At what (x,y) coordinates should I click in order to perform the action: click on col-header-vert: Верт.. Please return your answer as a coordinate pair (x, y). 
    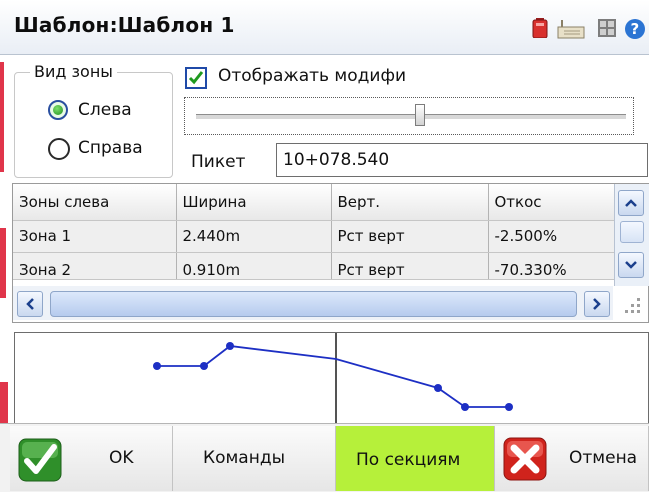
    Looking at the image, I should click on (410, 202).